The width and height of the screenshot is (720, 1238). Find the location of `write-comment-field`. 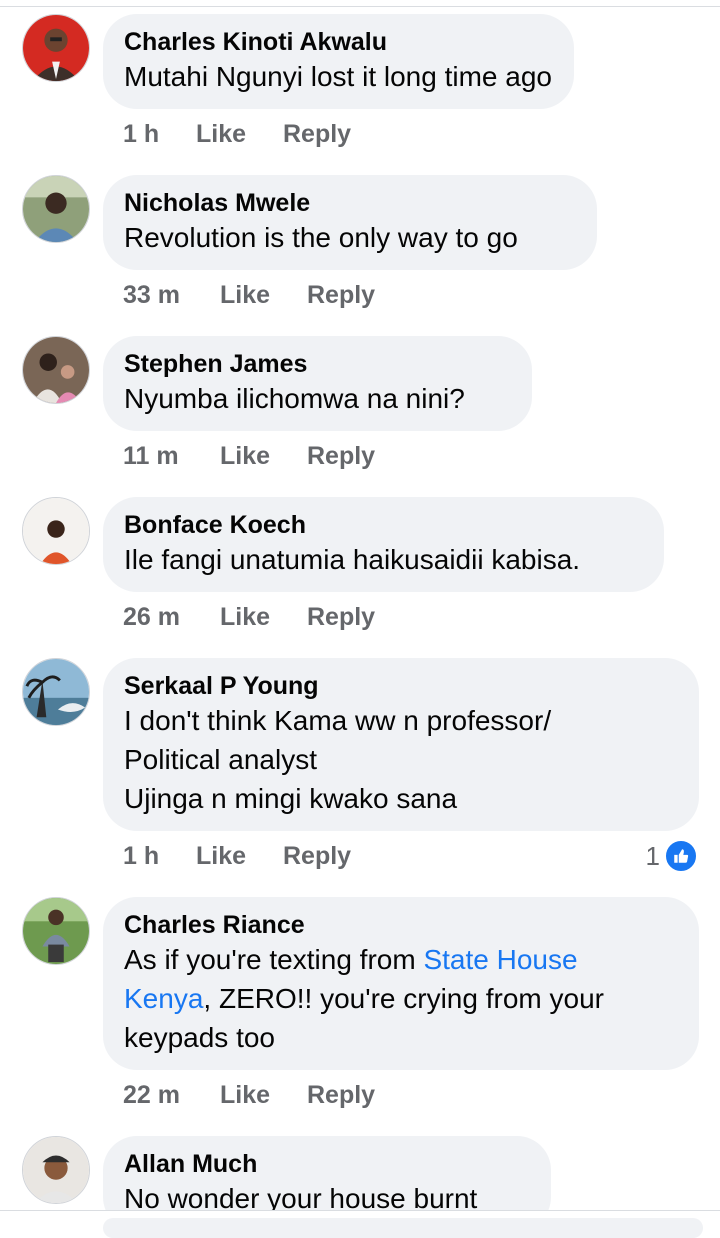

write-comment-field is located at coordinates (403, 1228).